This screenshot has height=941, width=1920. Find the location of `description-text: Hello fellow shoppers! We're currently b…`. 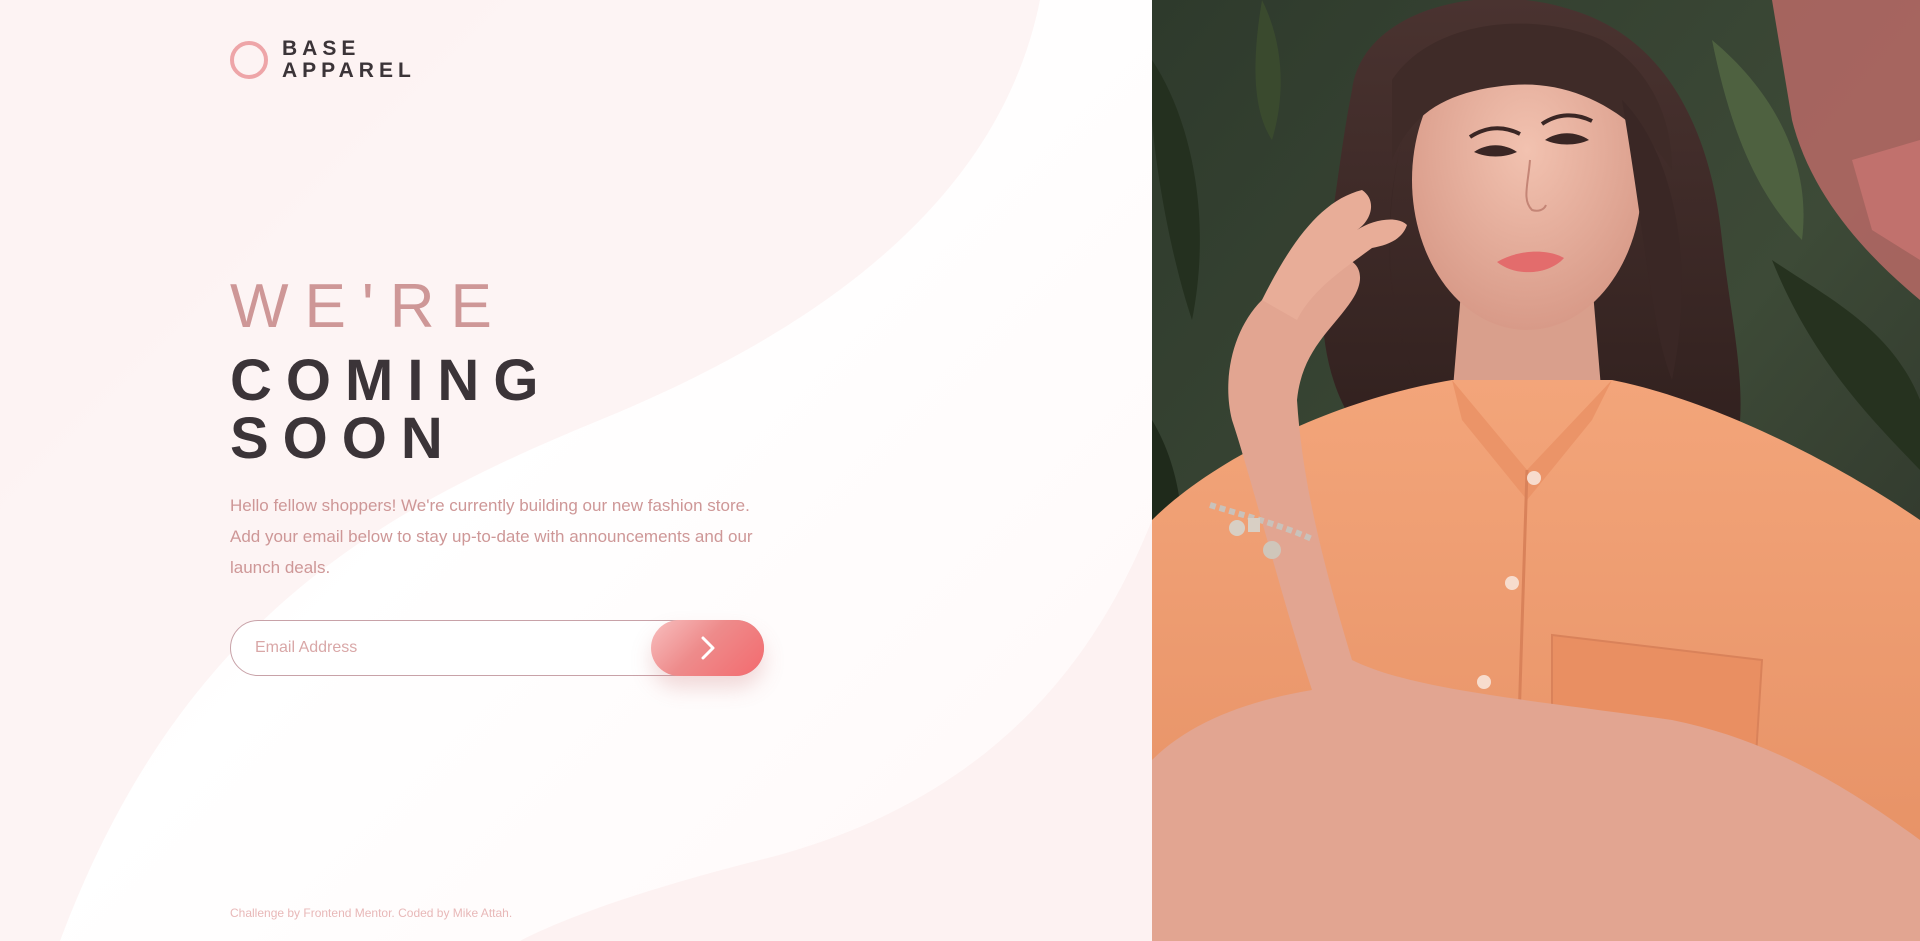

description-text: Hello fellow shoppers! We're currently b… is located at coordinates (491, 536).